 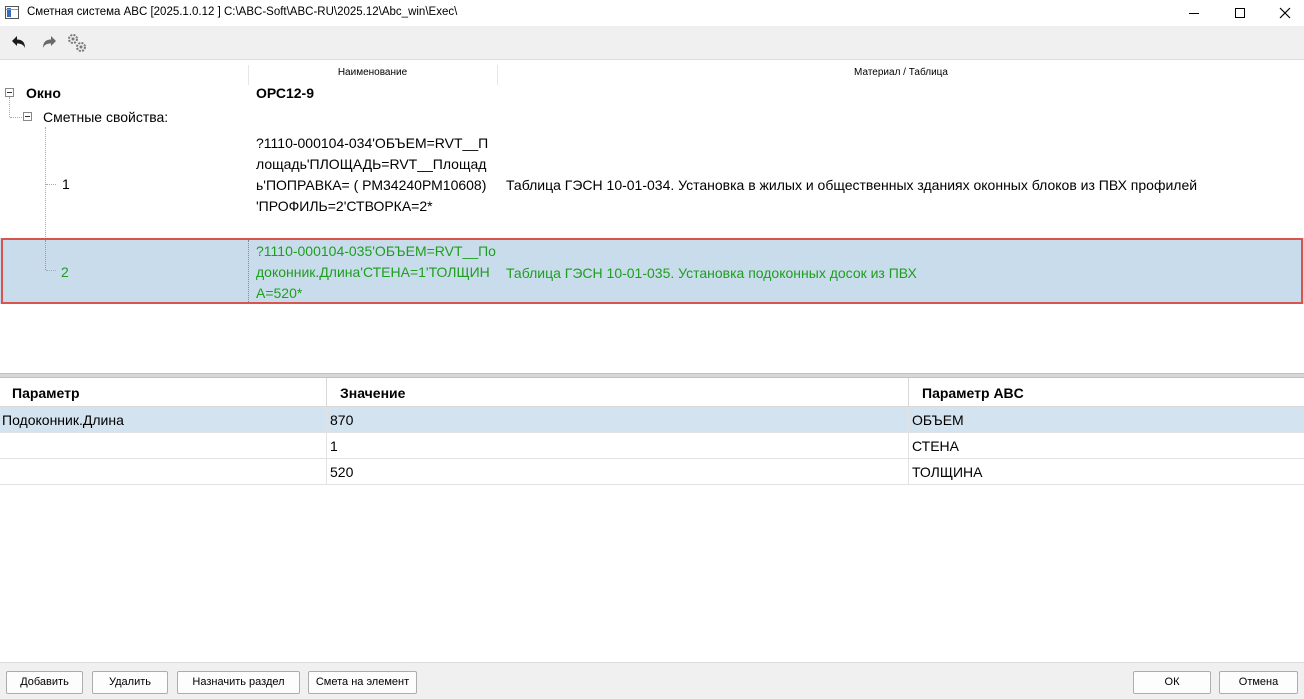 What do you see at coordinates (652, 271) in the screenshot?
I see `selection-highlight` at bounding box center [652, 271].